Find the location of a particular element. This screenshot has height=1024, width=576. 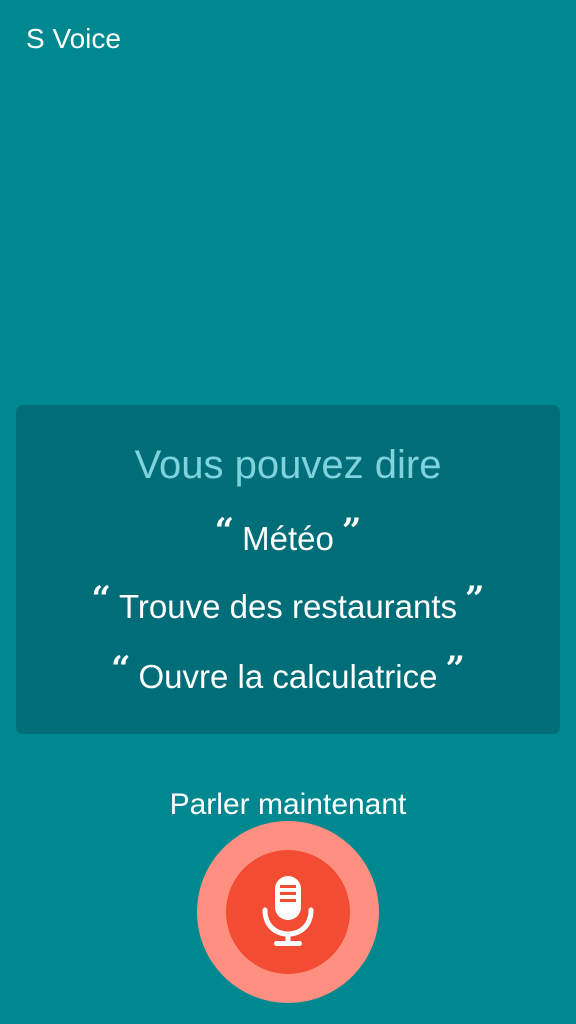

suggestion-item-restaurants: “Trouve des restaurants” is located at coordinates (288, 603).